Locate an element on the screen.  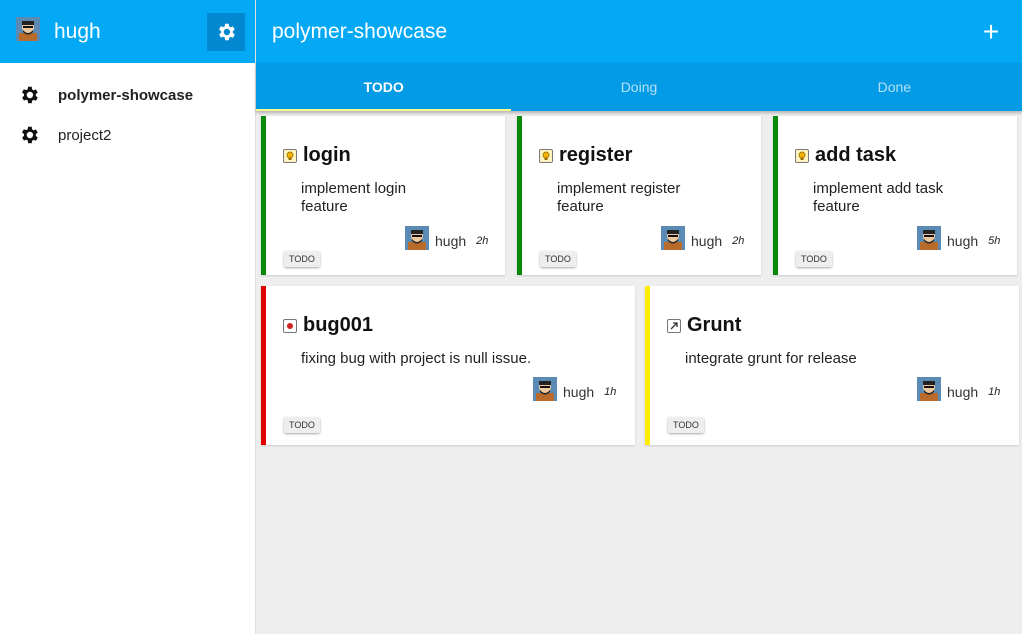
sidebar-item-label: polymer-showcase is located at coordinates (126, 95).